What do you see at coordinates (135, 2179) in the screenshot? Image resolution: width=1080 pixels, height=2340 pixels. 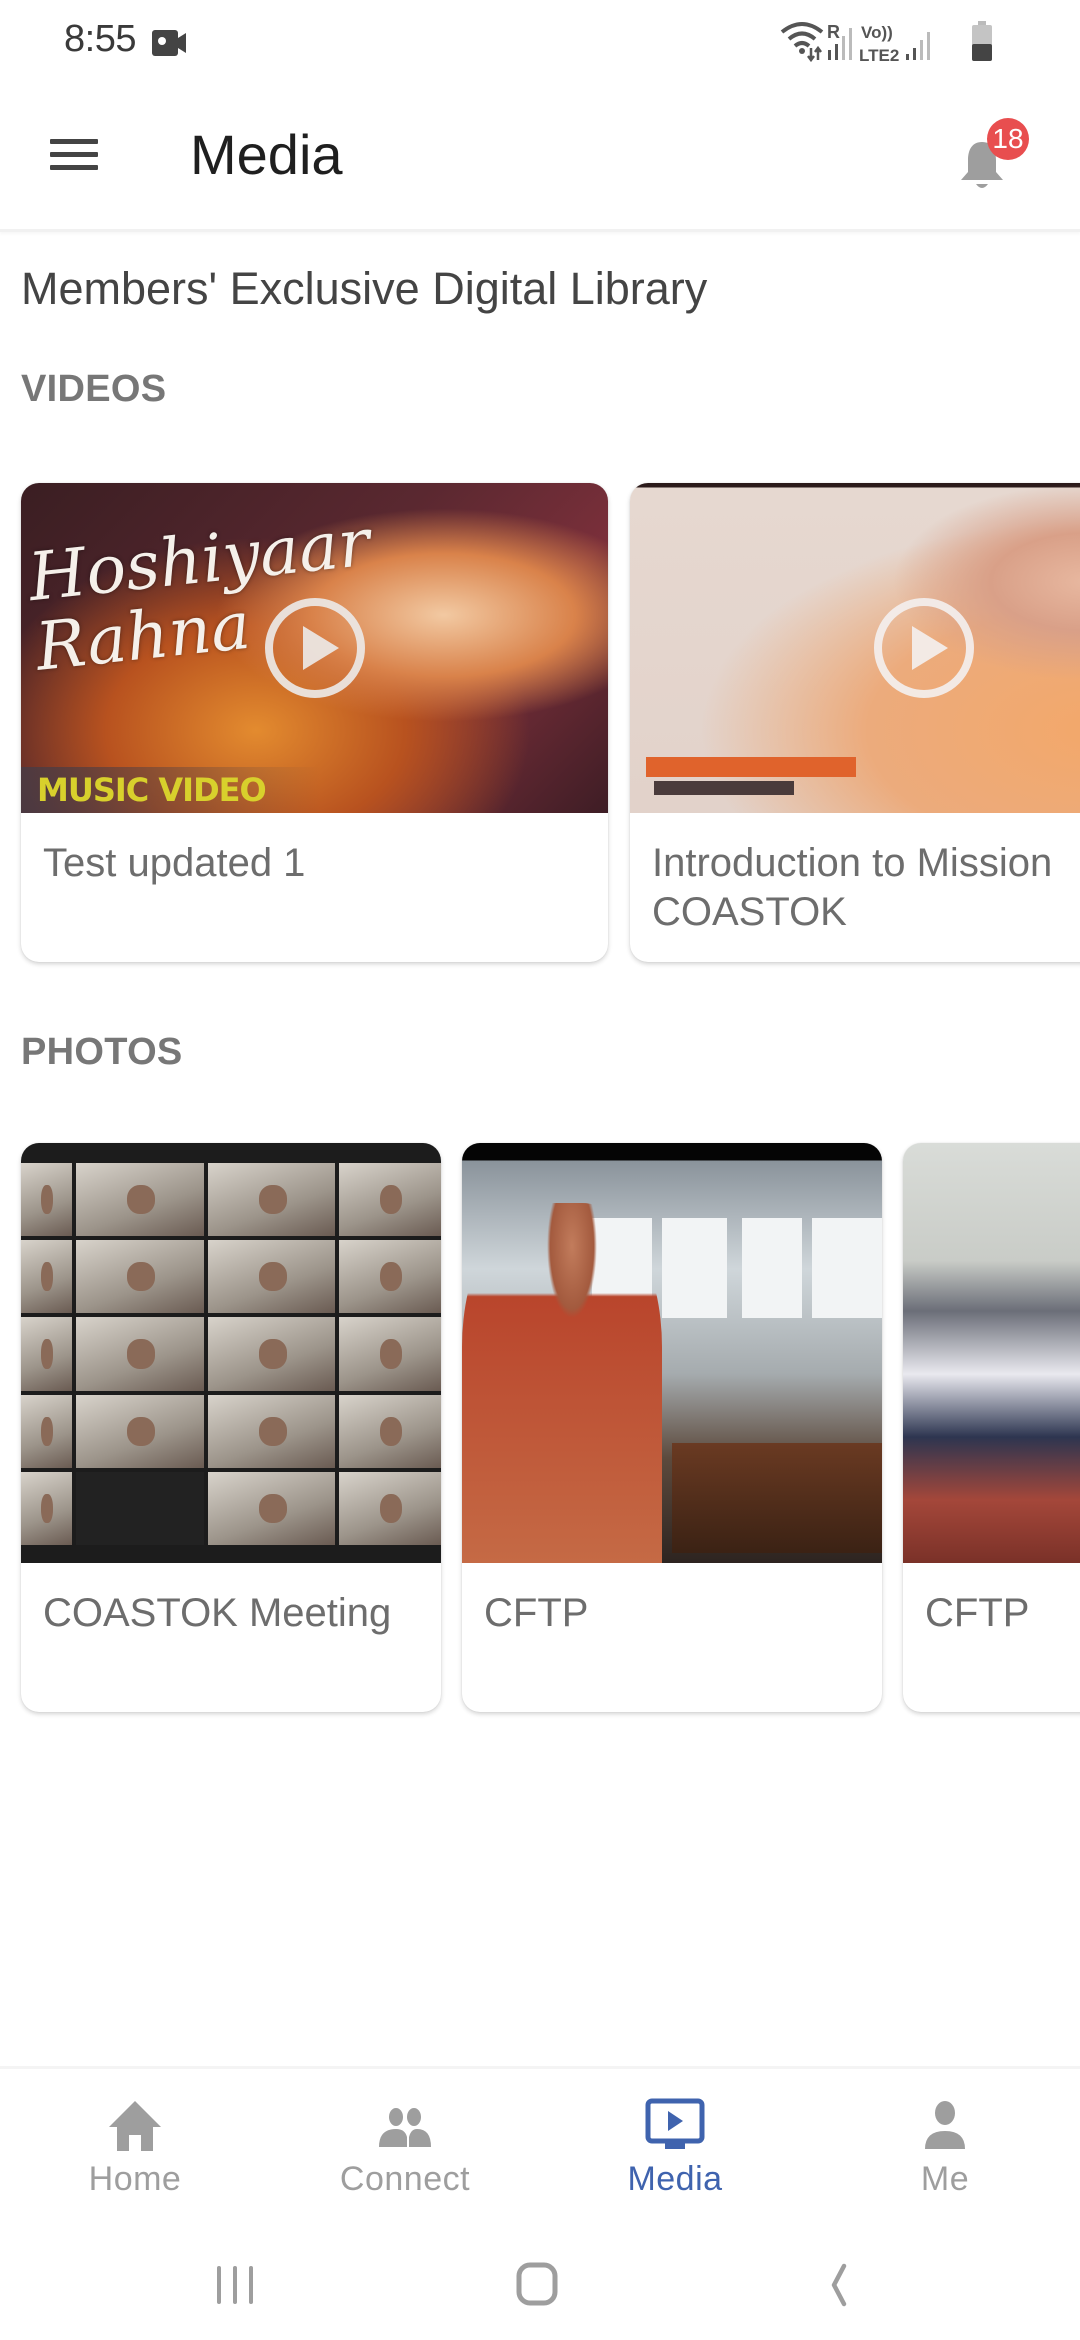 I see `nav-label: Home` at bounding box center [135, 2179].